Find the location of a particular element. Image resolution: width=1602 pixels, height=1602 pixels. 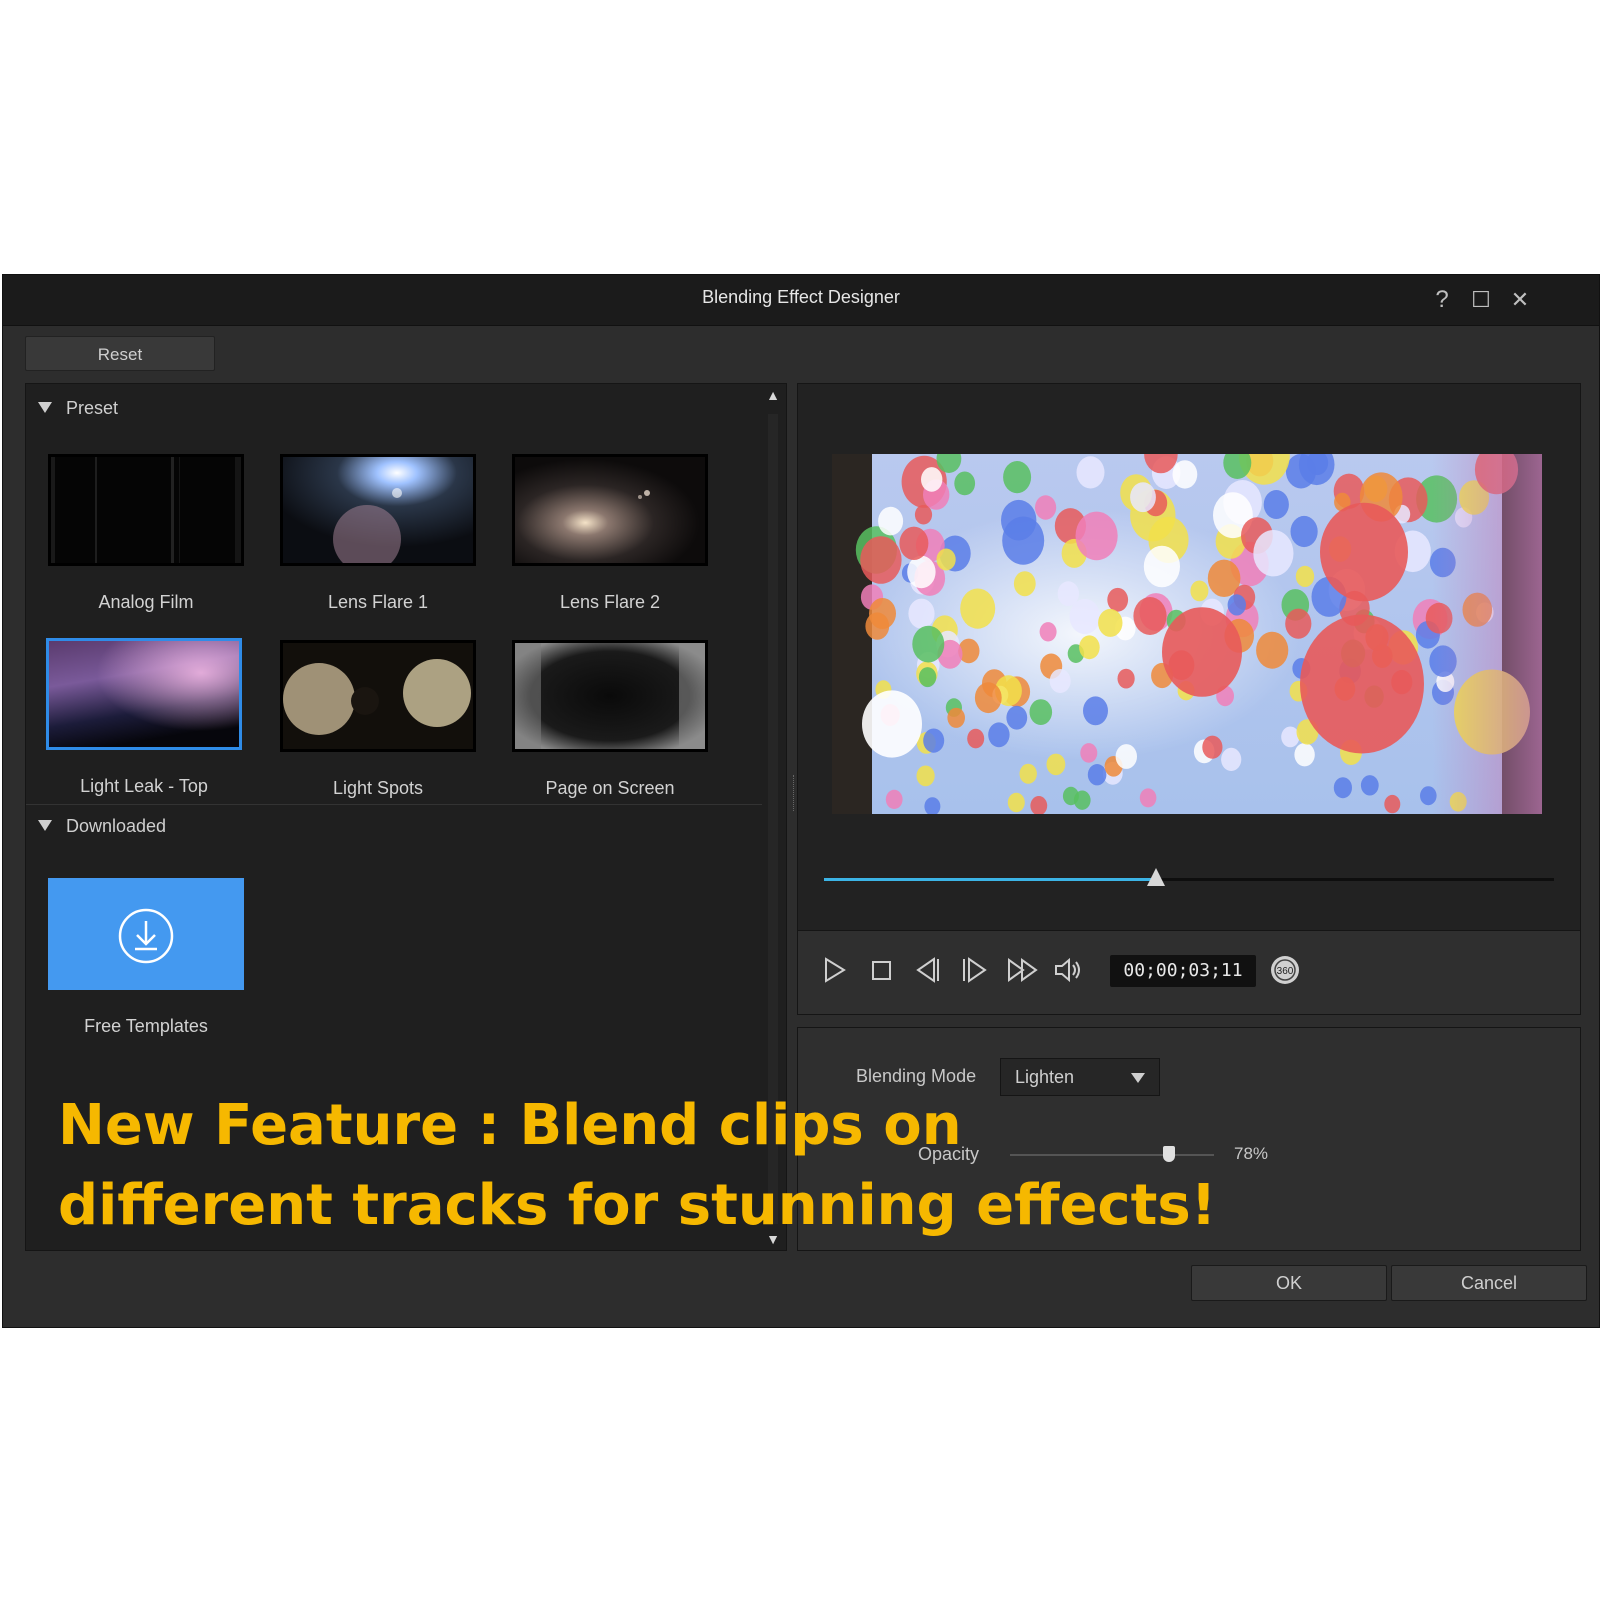

help-icon: ? is located at coordinates (1442, 300).